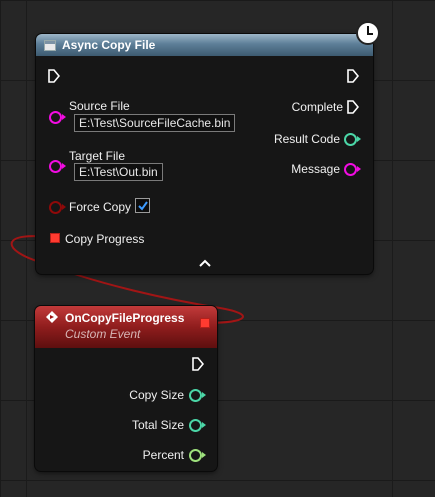  Describe the element at coordinates (350, 169) in the screenshot. I see `message-pin` at that location.